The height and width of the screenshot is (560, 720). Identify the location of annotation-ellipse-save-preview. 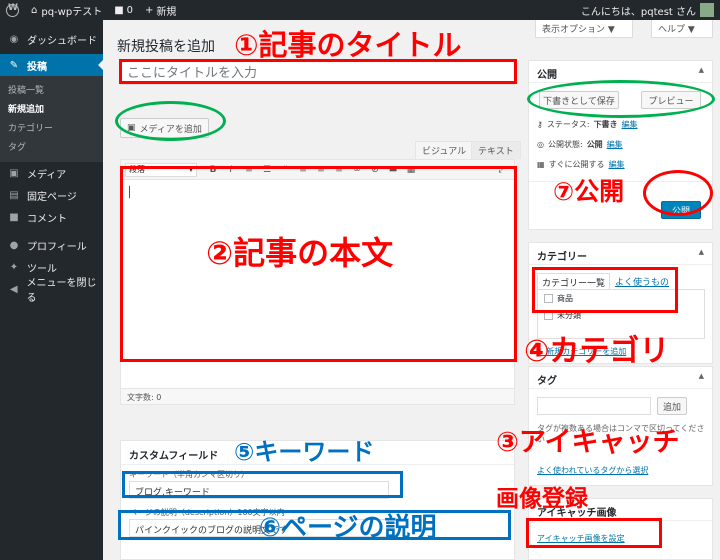
(621, 99).